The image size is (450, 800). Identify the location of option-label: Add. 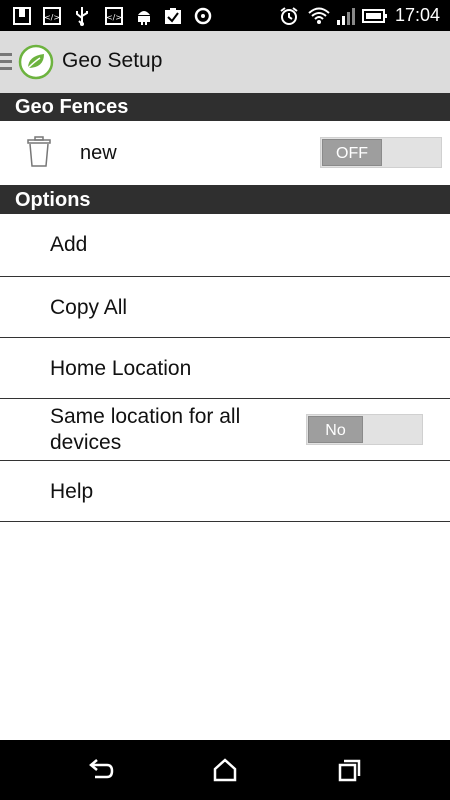
(69, 244).